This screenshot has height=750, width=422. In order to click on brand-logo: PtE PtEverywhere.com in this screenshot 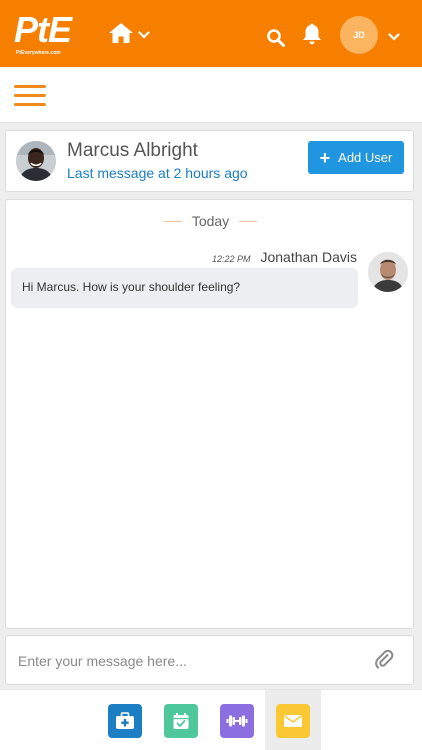, I will do `click(43, 34)`.